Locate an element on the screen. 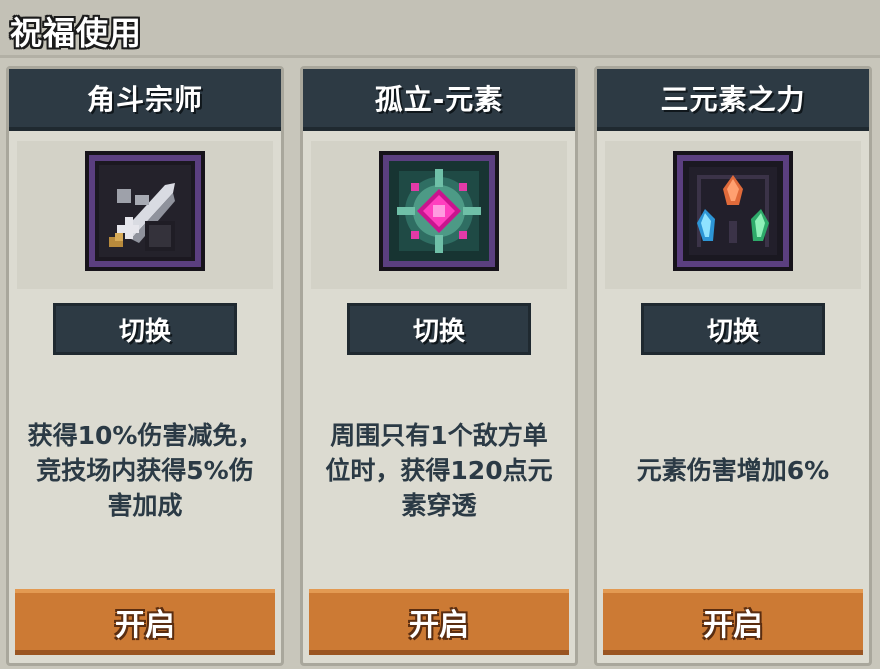  card-header: 角斗宗师 is located at coordinates (145, 100).